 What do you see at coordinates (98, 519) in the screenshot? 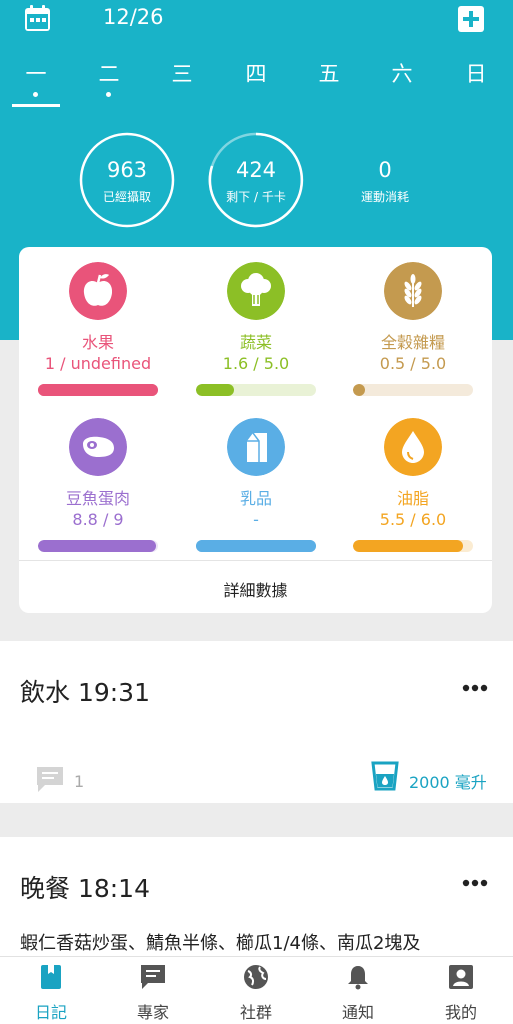
I see `food-group-value: 8.8 / 9` at bounding box center [98, 519].